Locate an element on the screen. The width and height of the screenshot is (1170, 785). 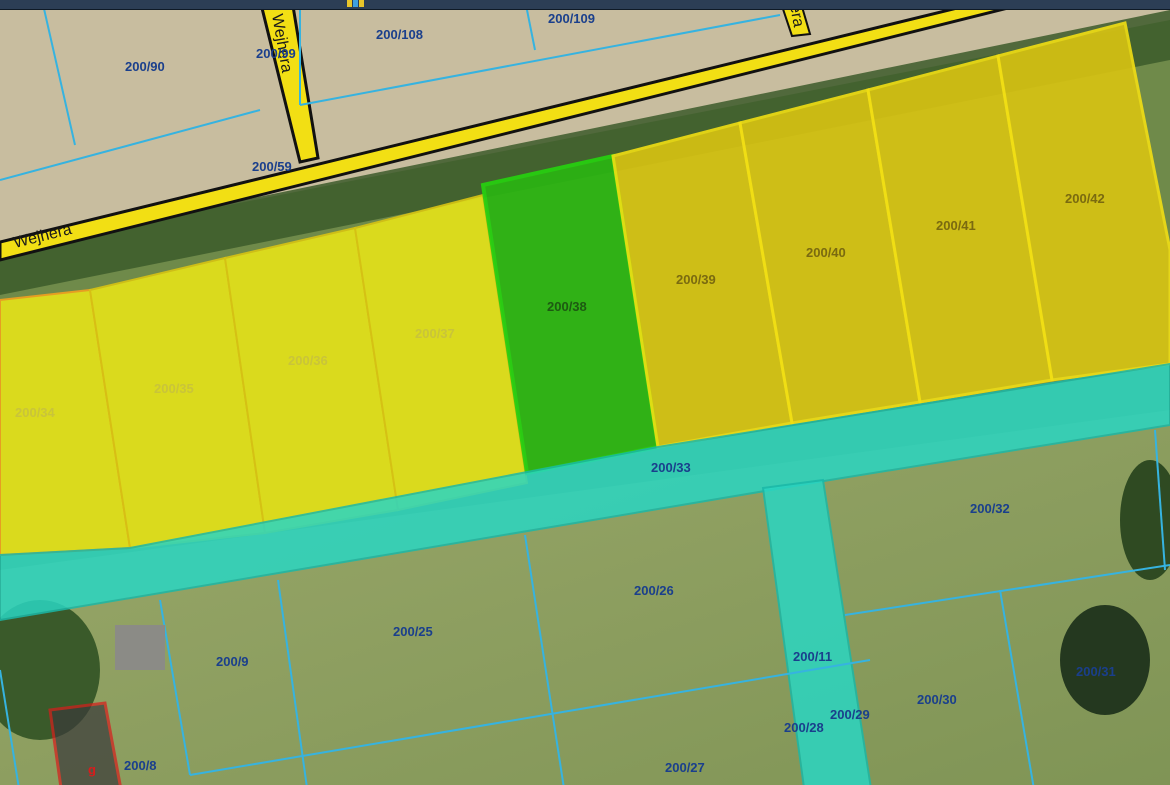
parcel-label: 200/33 is located at coordinates (671, 467).